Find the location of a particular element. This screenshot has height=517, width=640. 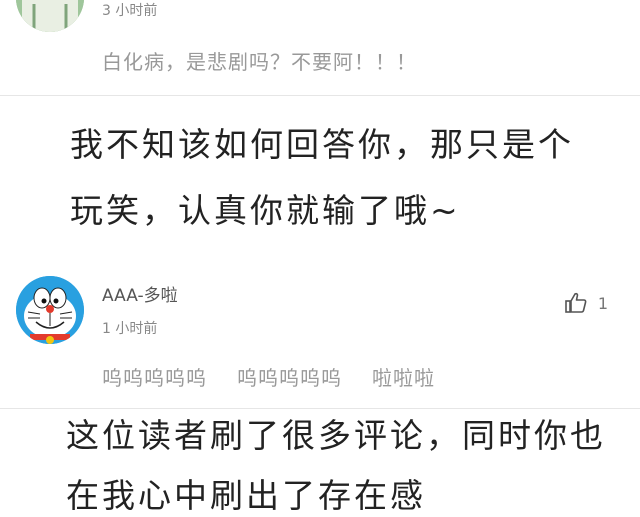

comment-text: 白化病，是悲剧吗？不要阿！！！ is located at coordinates (259, 62).